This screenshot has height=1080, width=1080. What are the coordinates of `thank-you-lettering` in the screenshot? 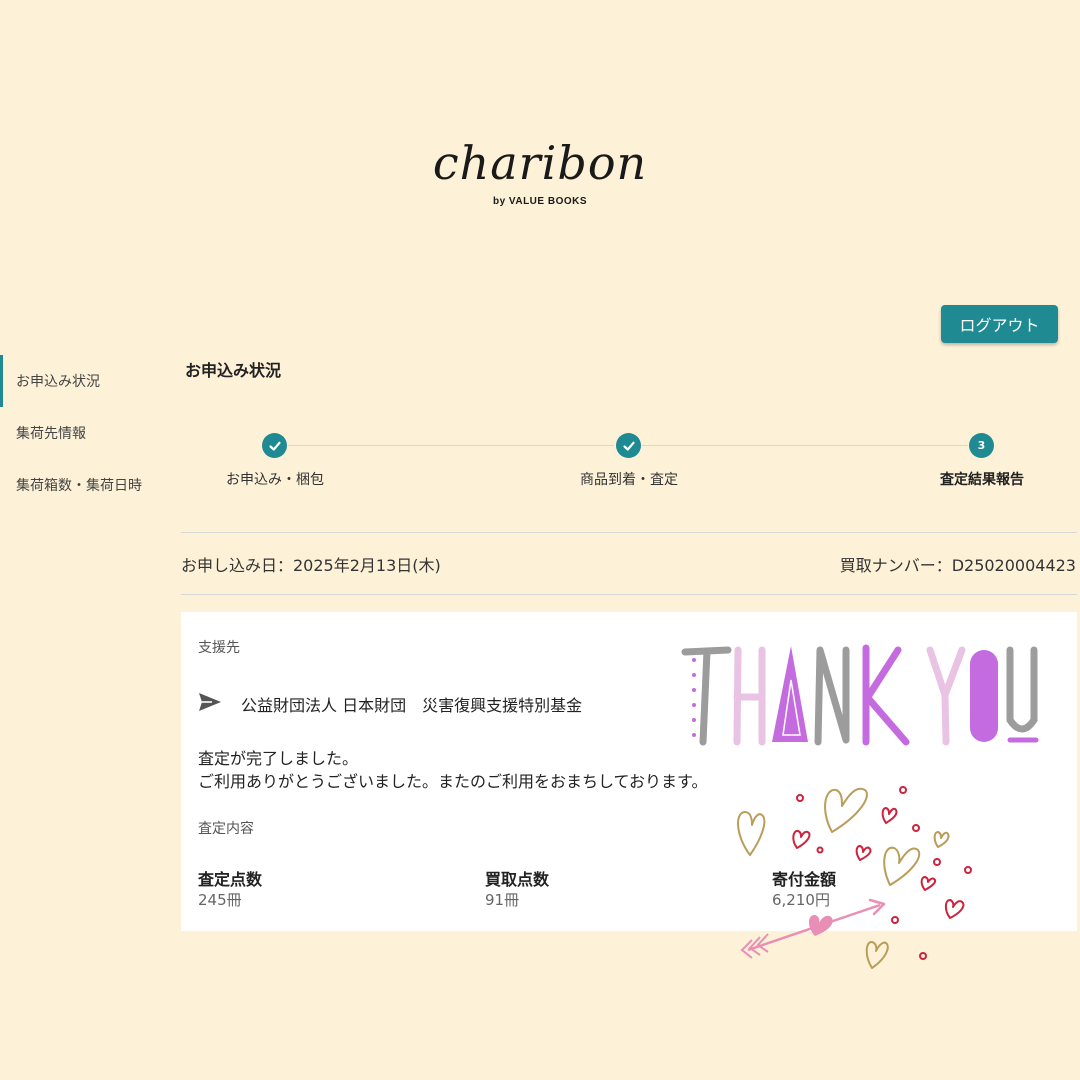 It's located at (860, 695).